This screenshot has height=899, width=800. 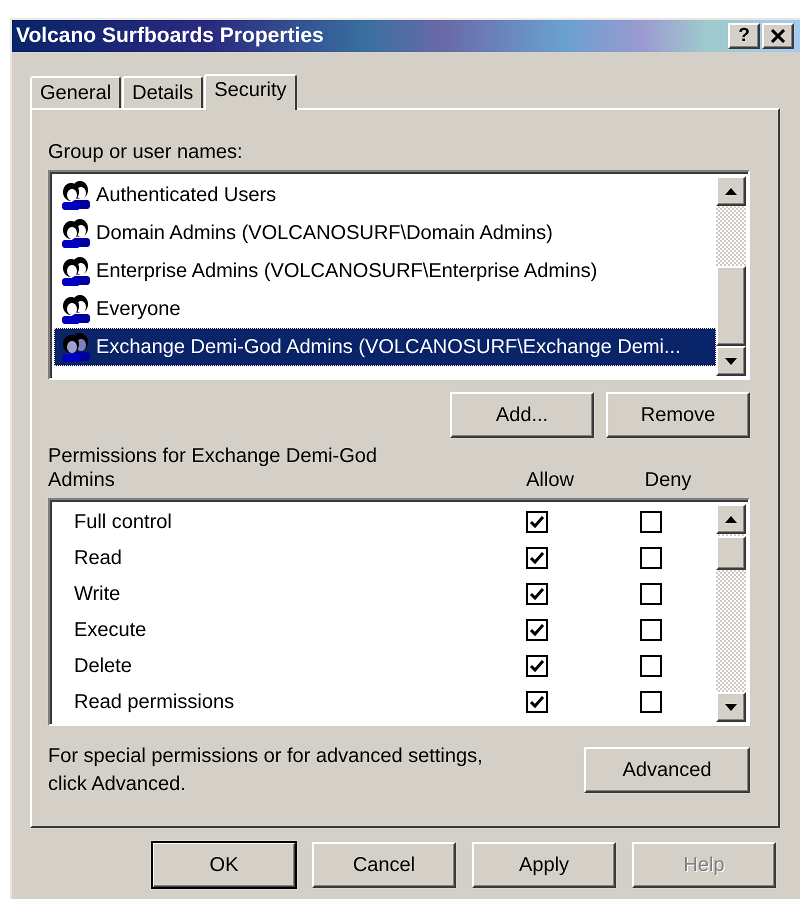 I want to click on permission-name: Delete, so click(x=103, y=666).